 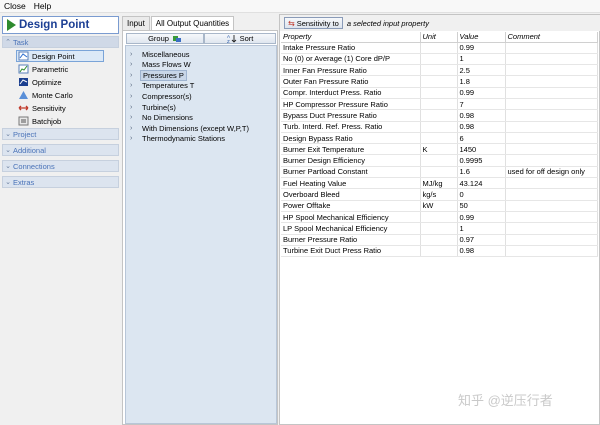 What do you see at coordinates (60, 42) in the screenshot?
I see `group-task: ⌃ Task` at bounding box center [60, 42].